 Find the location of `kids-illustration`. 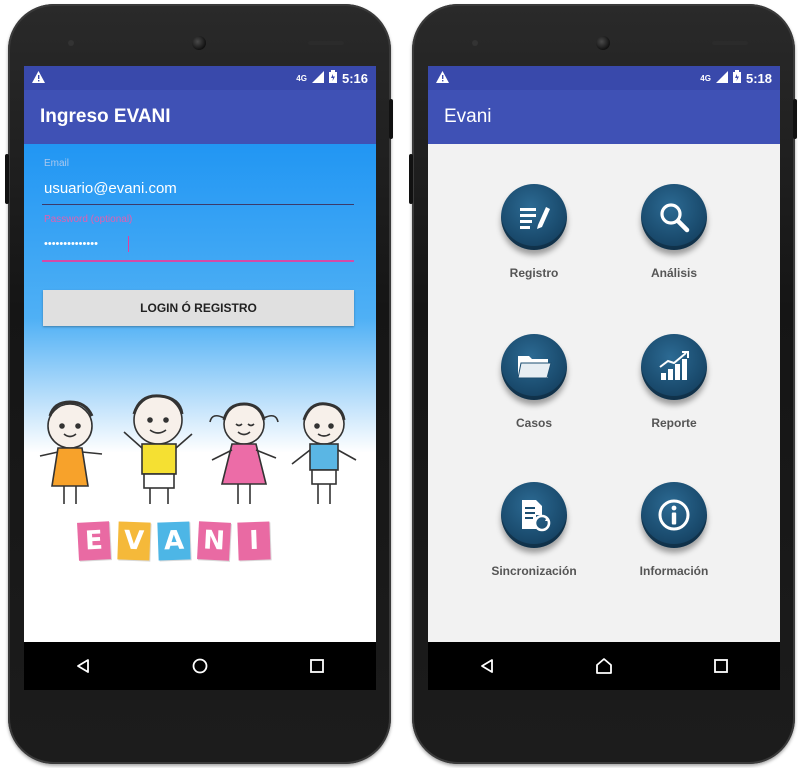

kids-illustration is located at coordinates (198, 449).